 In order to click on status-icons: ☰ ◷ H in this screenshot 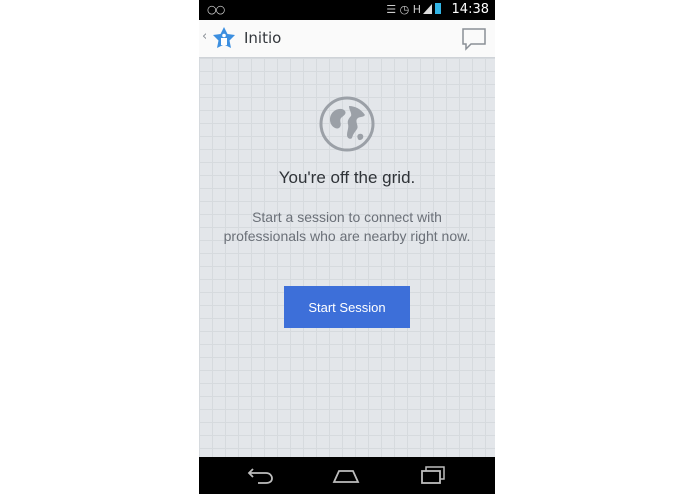, I will do `click(413, 9)`.